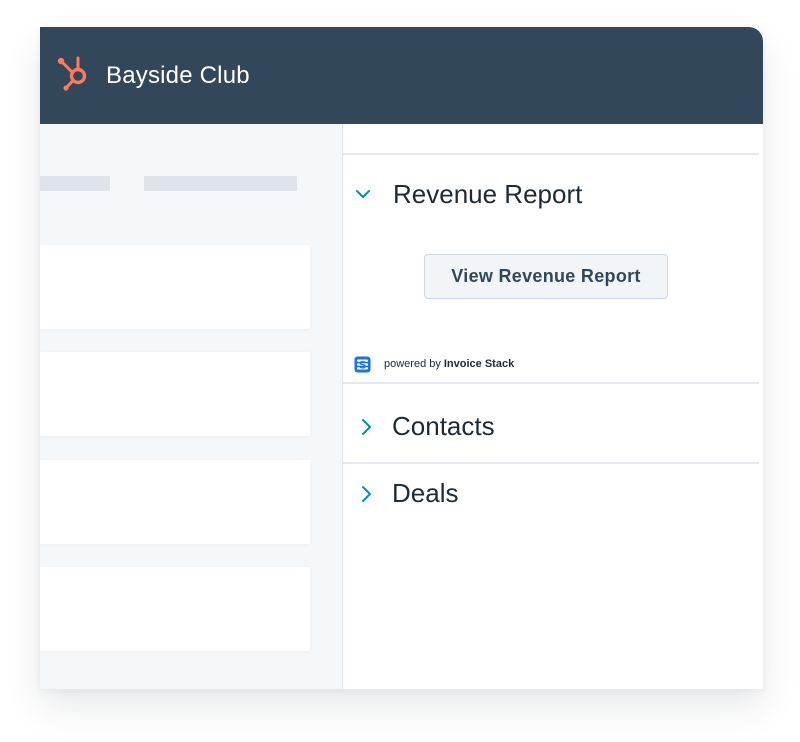  I want to click on revenue-report-section-header: Revenue Report, so click(551, 194).